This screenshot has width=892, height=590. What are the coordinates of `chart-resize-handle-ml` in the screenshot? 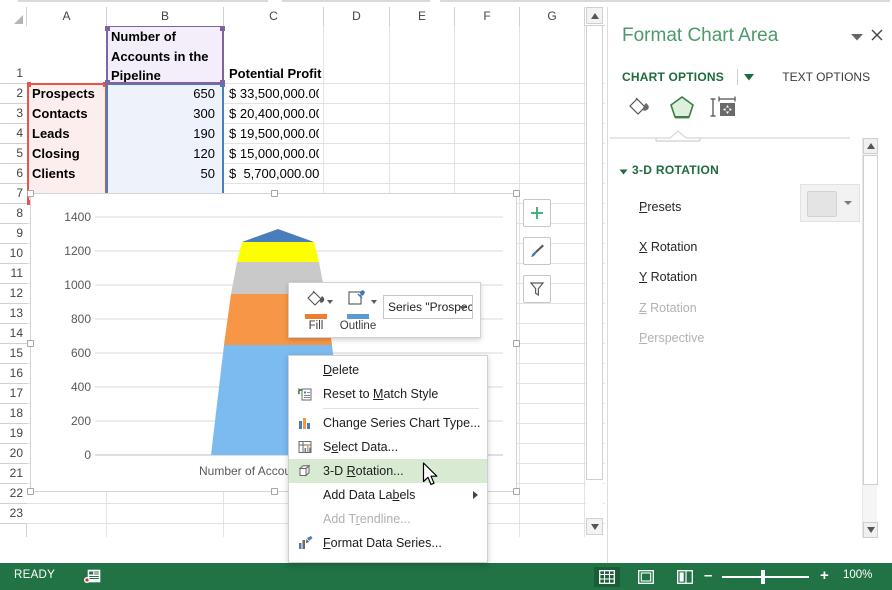 It's located at (30, 343).